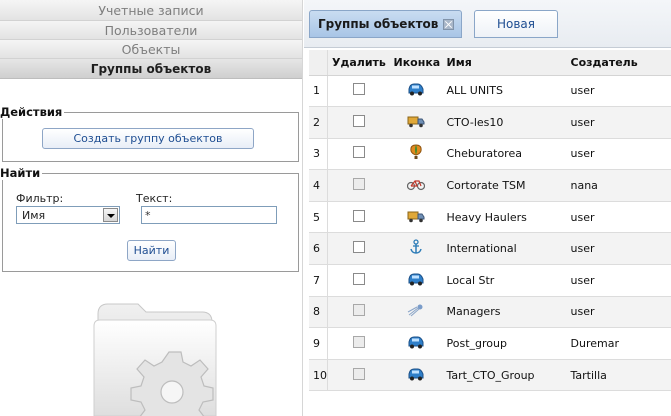 The width and height of the screenshot is (671, 416). I want to click on find-button: Найти, so click(151, 250).